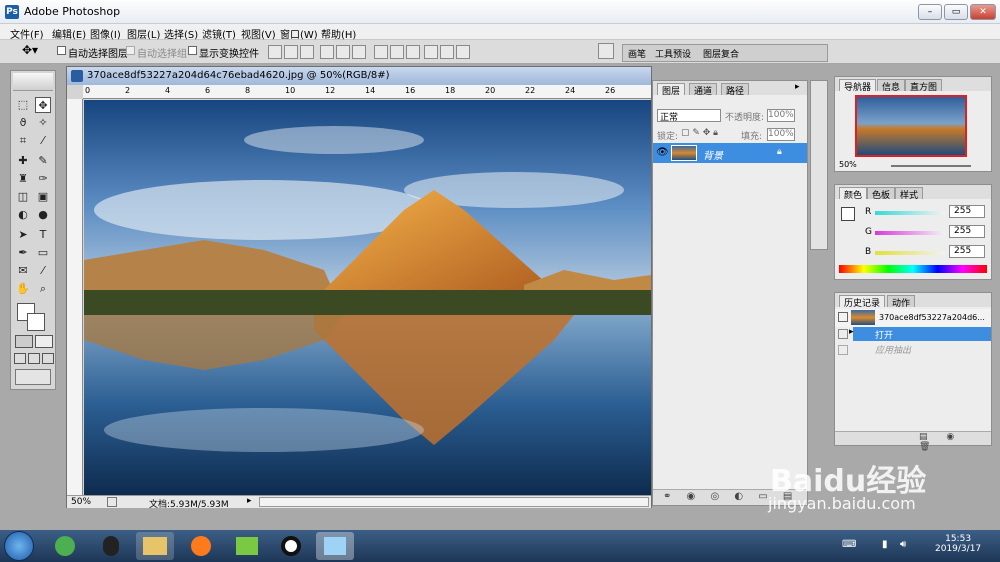 The height and width of the screenshot is (562, 1000). I want to click on zoom-tool-icon: ⌕, so click(43, 289).